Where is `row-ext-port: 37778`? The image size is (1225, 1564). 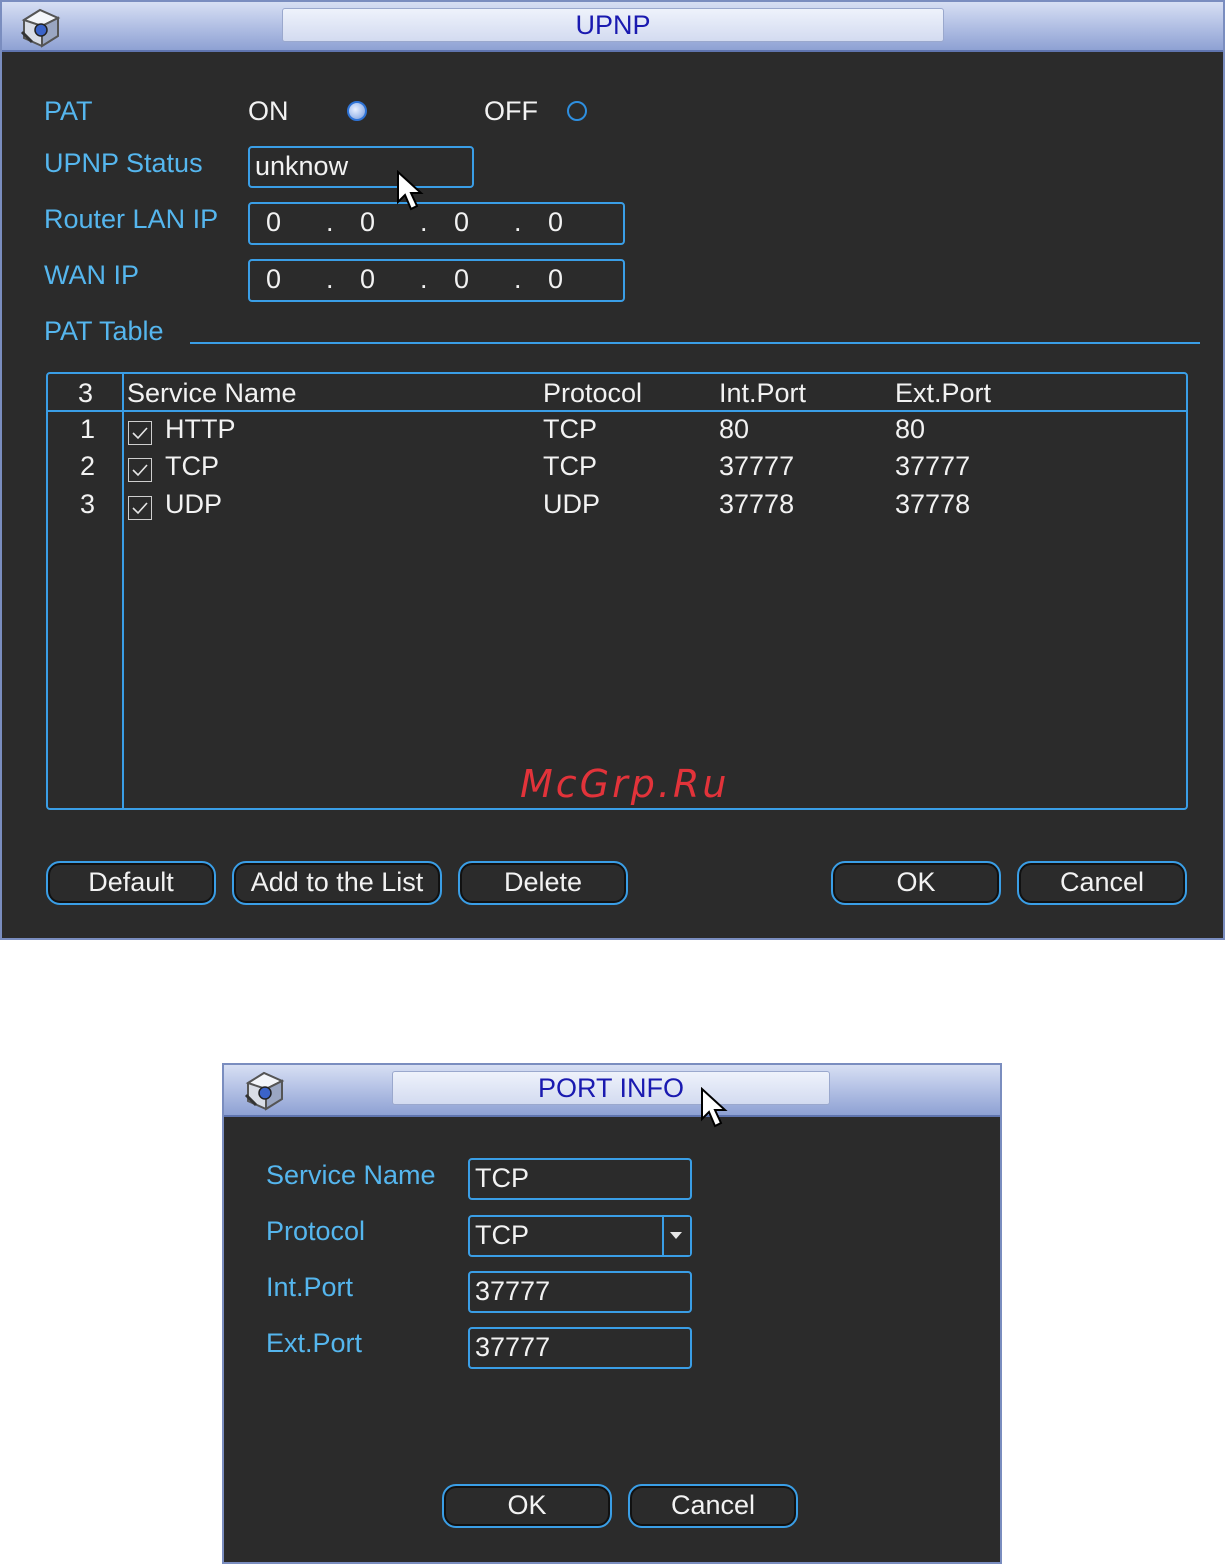
row-ext-port: 37778 is located at coordinates (933, 504).